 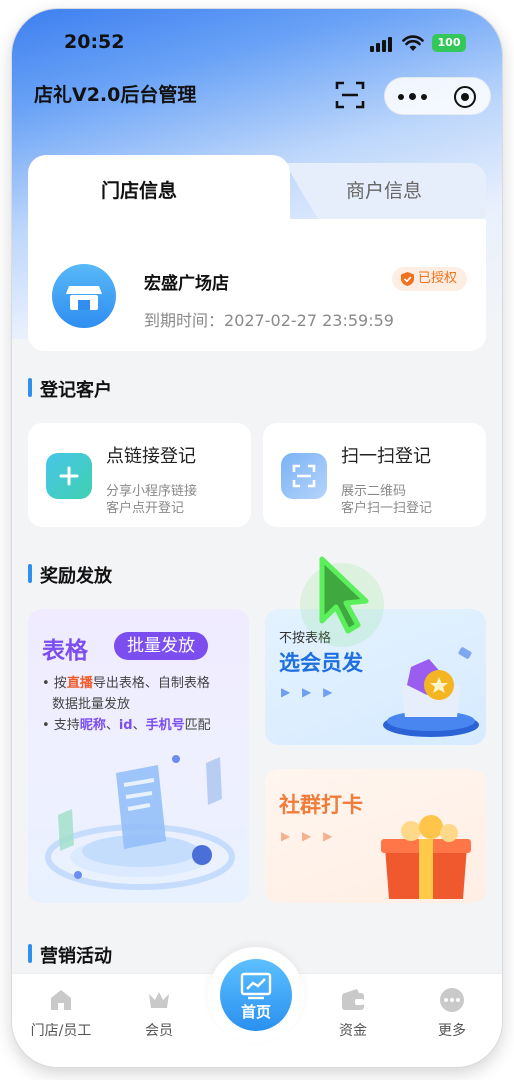 I want to click on more-icon, so click(x=452, y=1000).